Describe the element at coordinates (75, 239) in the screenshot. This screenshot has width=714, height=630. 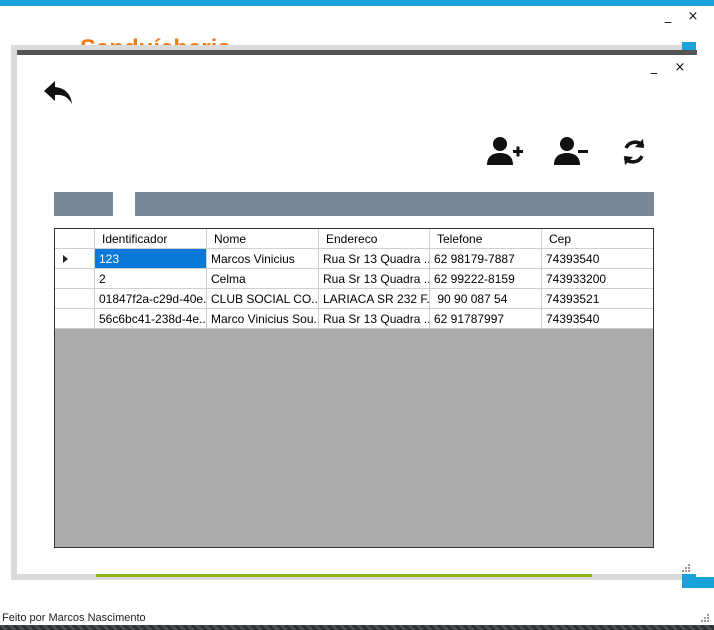
I see `grid-corner-cell` at that location.